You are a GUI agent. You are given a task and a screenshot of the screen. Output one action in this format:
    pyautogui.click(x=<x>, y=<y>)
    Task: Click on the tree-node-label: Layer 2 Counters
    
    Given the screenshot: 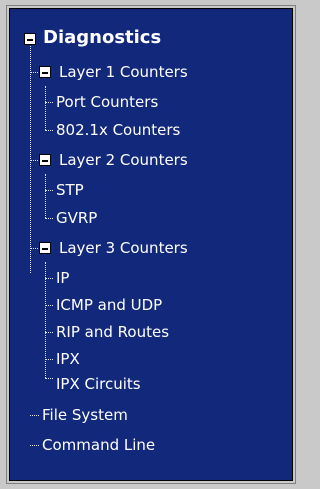 What is the action you would take?
    pyautogui.click(x=123, y=160)
    